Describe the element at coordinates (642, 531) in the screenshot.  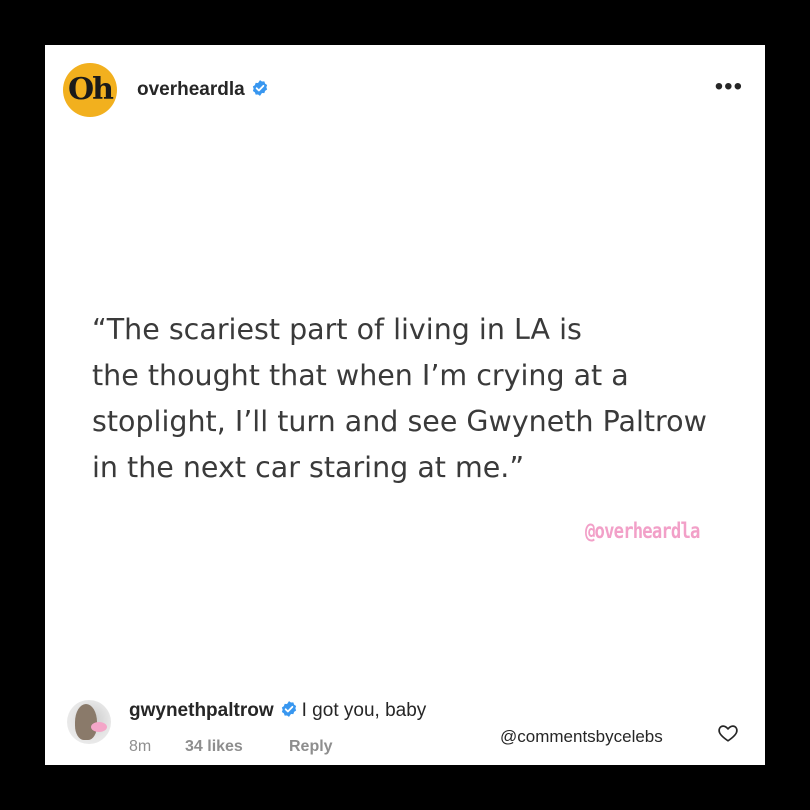
I see `watermark-text: @overheardla` at that location.